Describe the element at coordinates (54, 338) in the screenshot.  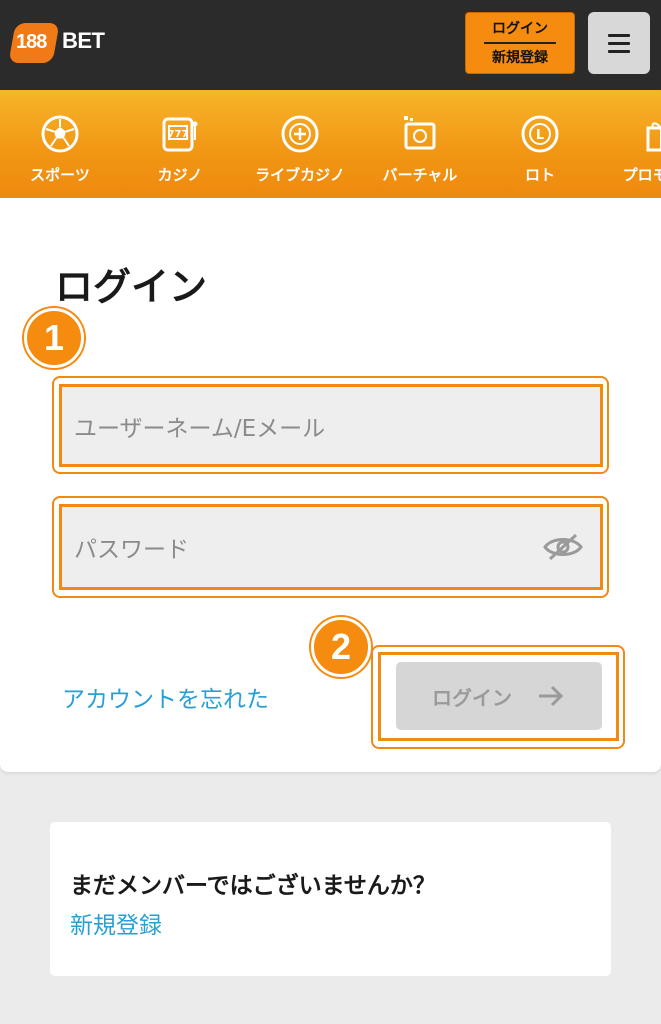
I see `step-badge-1: 1` at that location.